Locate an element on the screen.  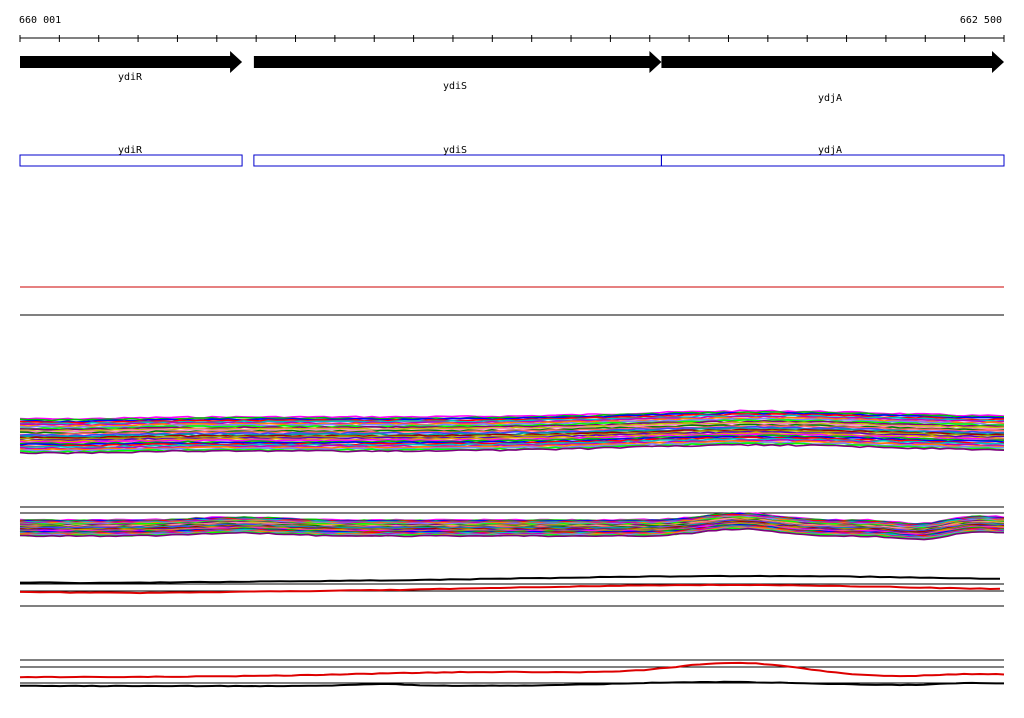
gene-box-ydiS: ydiS is located at coordinates (457, 156).